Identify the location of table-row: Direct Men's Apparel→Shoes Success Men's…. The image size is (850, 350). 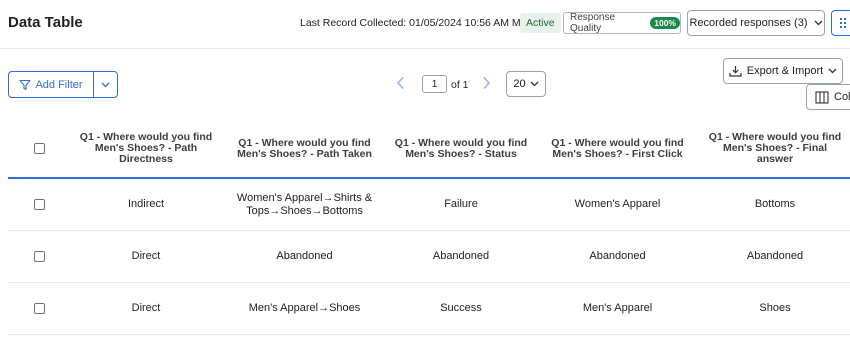
(429, 309).